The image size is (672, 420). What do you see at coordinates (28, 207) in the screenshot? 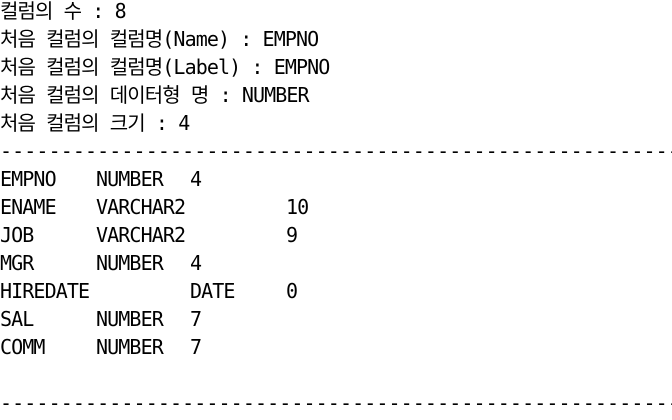
I see `column-name: ENAME` at bounding box center [28, 207].